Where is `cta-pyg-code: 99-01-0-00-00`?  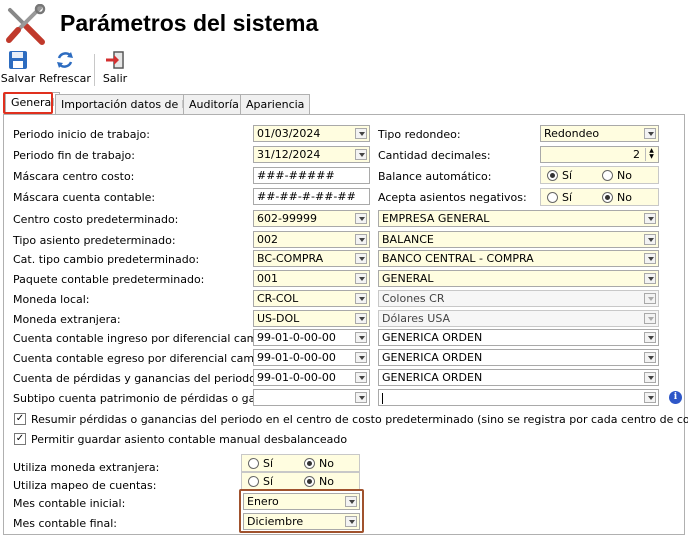
cta-pyg-code: 99-01-0-00-00 is located at coordinates (311, 377).